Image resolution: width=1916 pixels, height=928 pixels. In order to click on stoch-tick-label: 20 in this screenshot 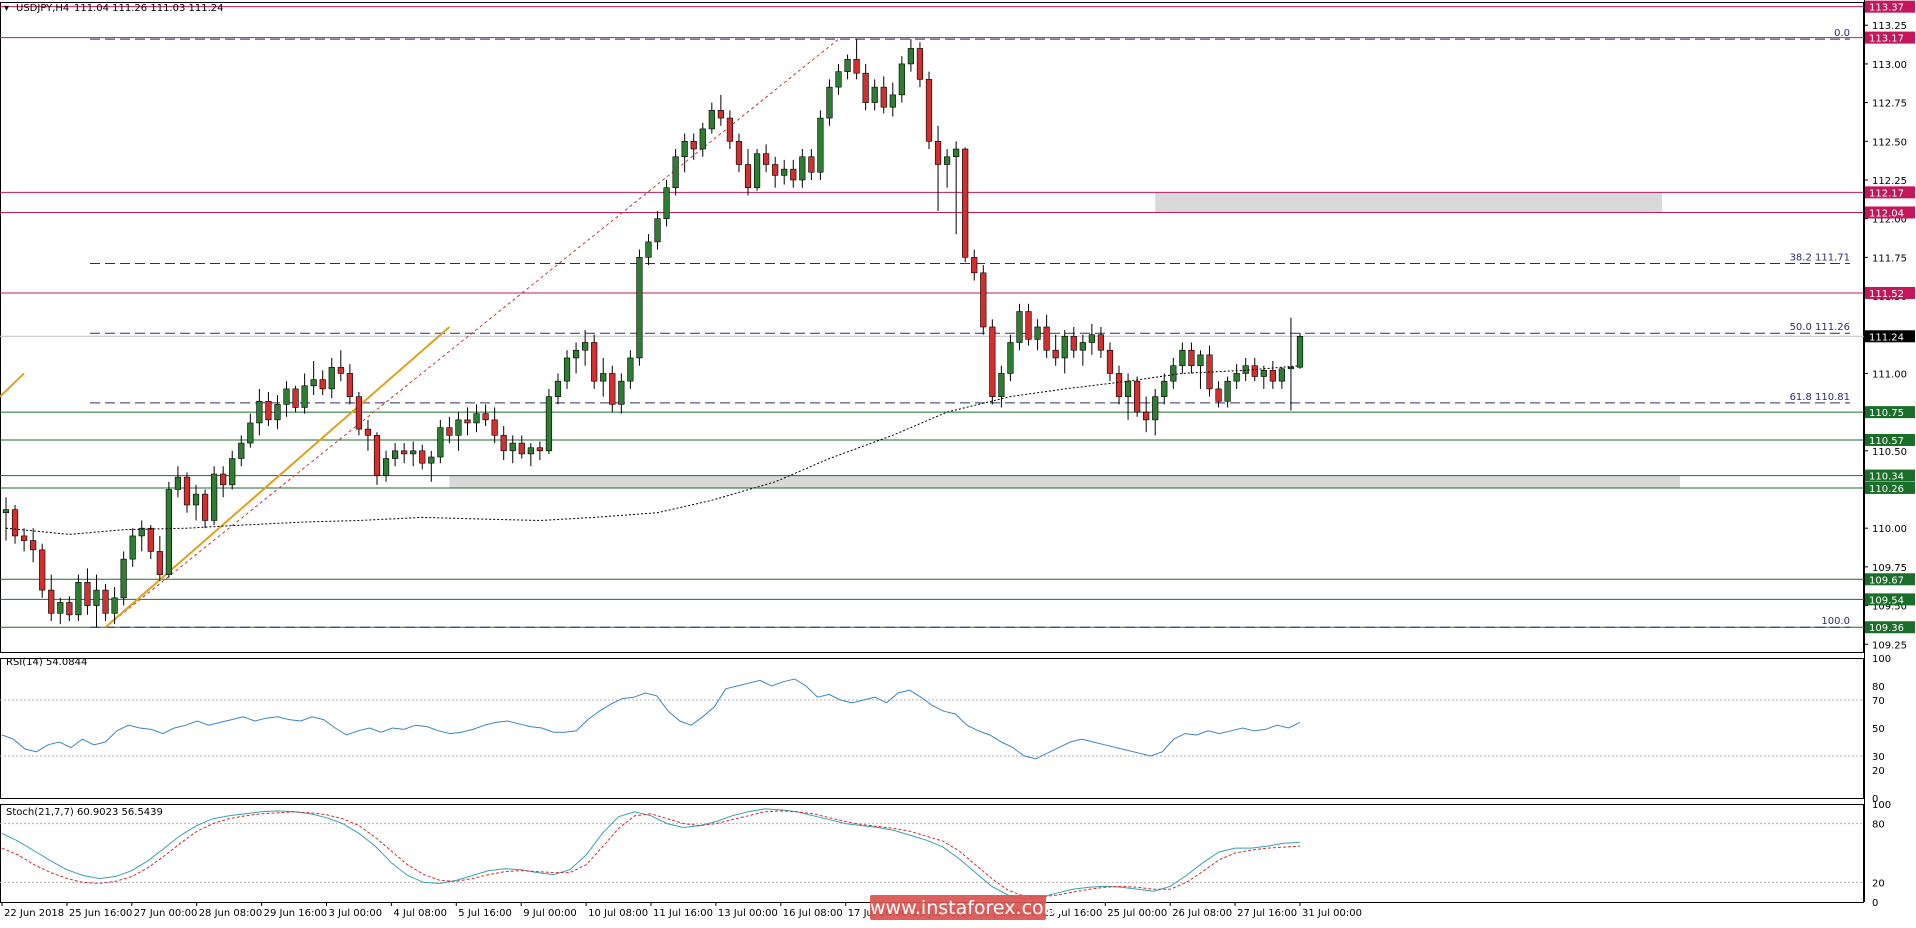, I will do `click(1878, 883)`.